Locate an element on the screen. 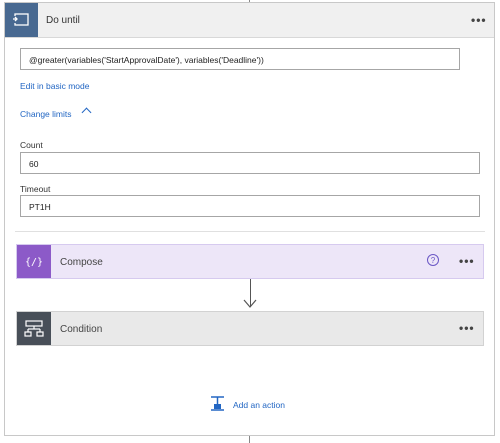  compose-more-icon: ••• is located at coordinates (467, 261).